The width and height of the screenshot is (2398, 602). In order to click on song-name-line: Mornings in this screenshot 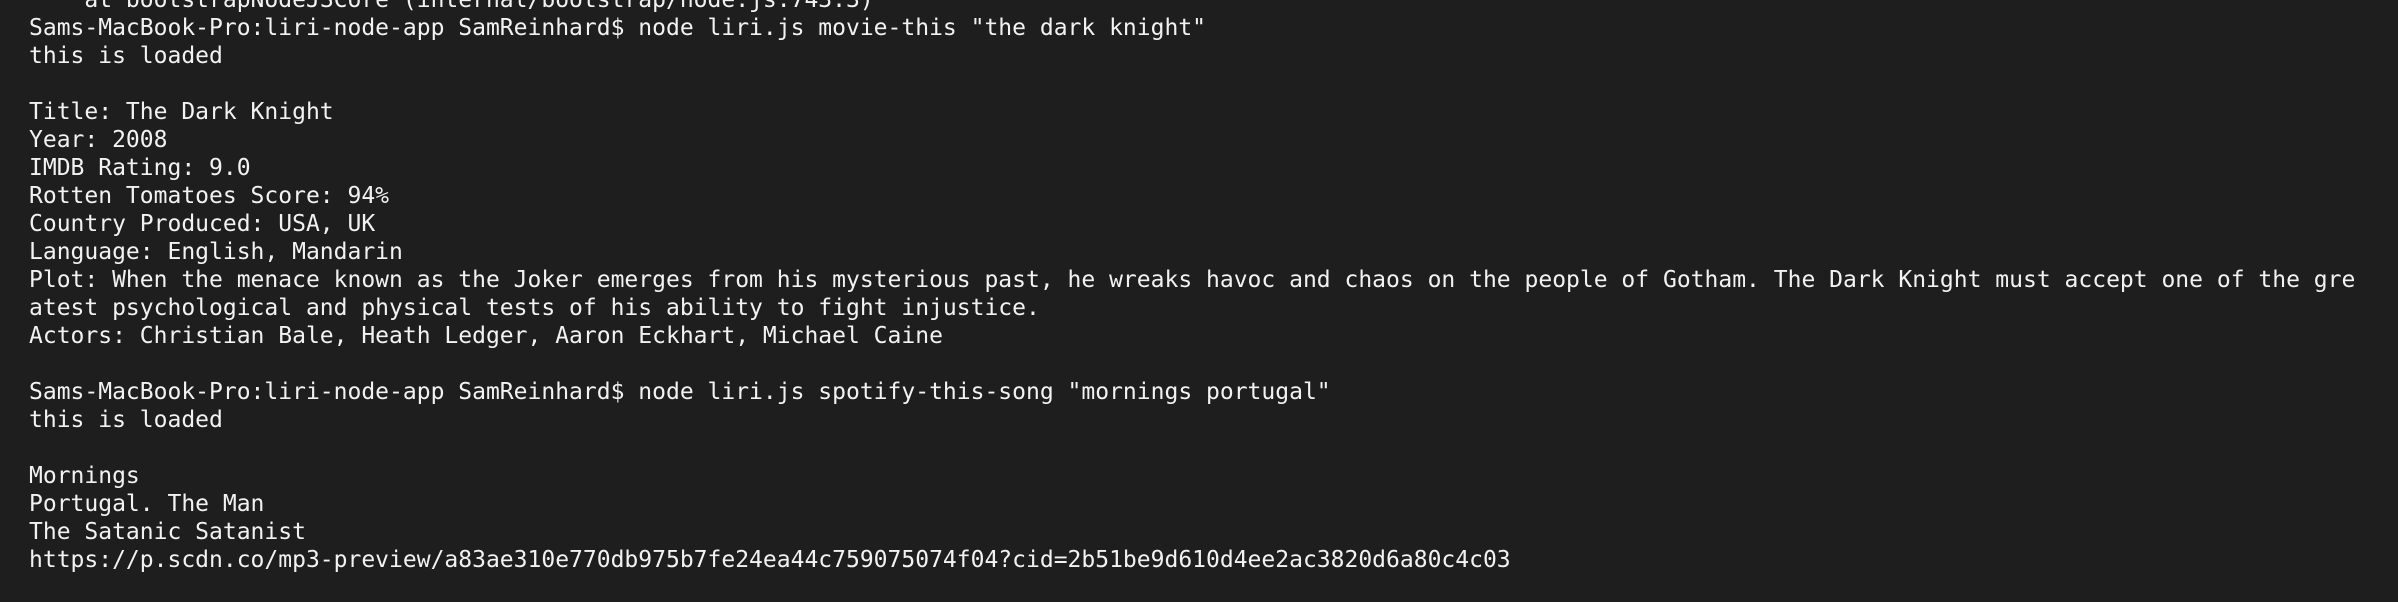, I will do `click(84, 476)`.